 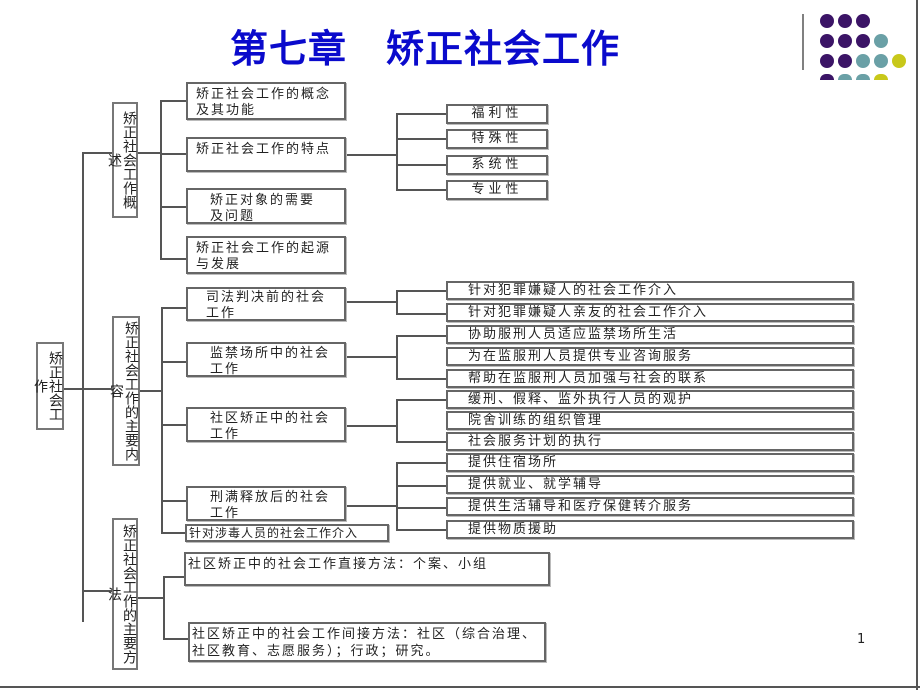 What do you see at coordinates (266, 304) in the screenshot?
I see `node-pre-trial: 司法判决前的社会工作` at bounding box center [266, 304].